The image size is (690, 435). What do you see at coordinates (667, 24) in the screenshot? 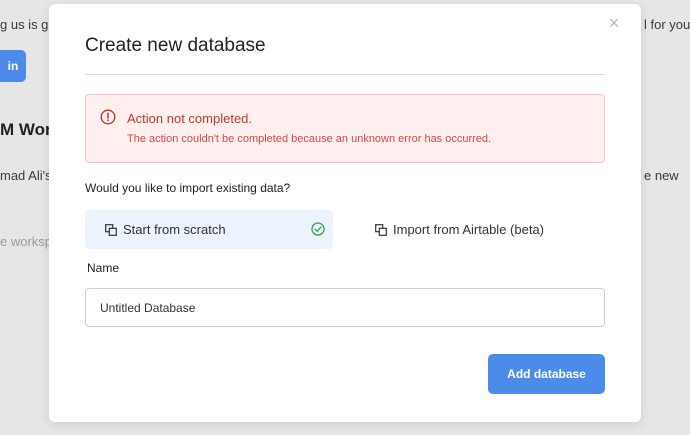
I see `background-text: l for you.` at bounding box center [667, 24].